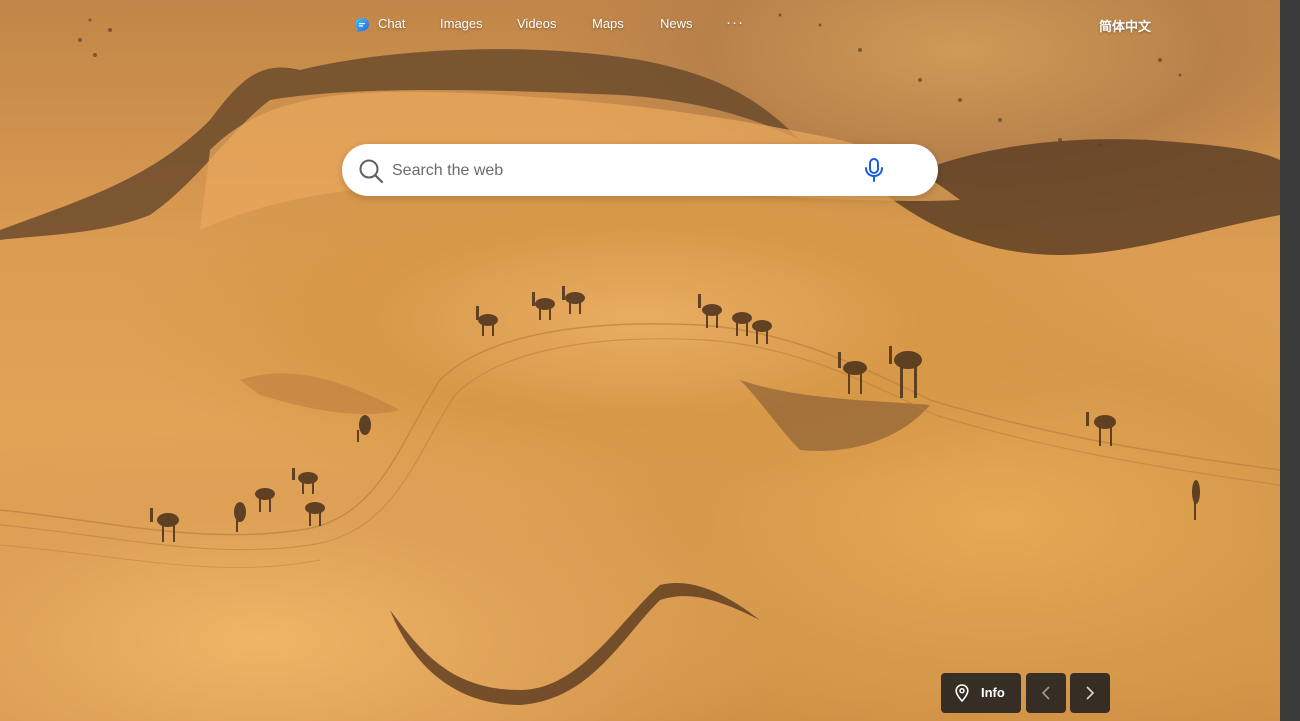 This screenshot has width=1300, height=721. I want to click on scrollbar, so click(1290, 360).